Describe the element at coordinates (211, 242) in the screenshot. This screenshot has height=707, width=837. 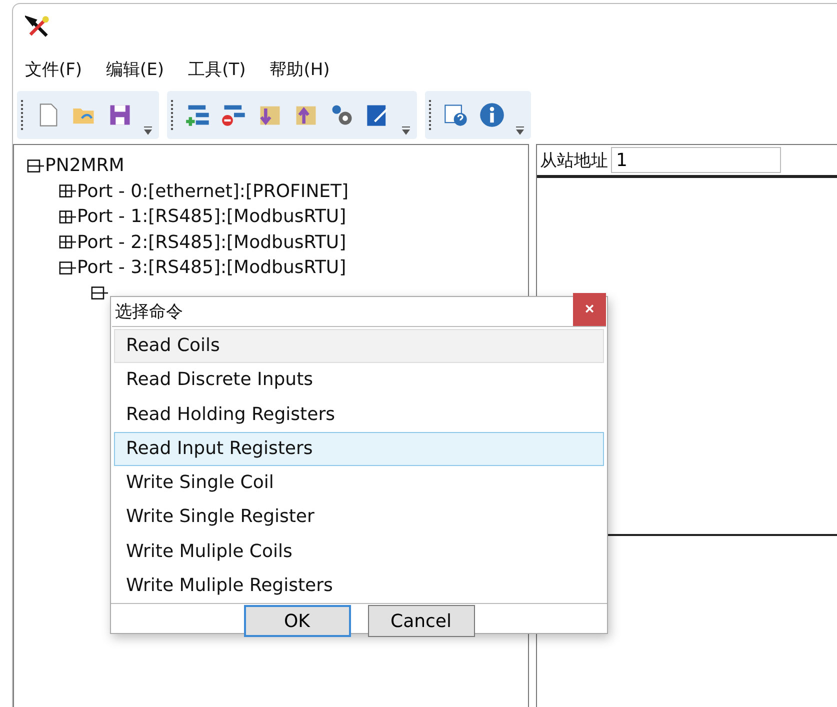
I see `tree-item: Port - 2:[RS485]:[ModbusRTU]` at that location.